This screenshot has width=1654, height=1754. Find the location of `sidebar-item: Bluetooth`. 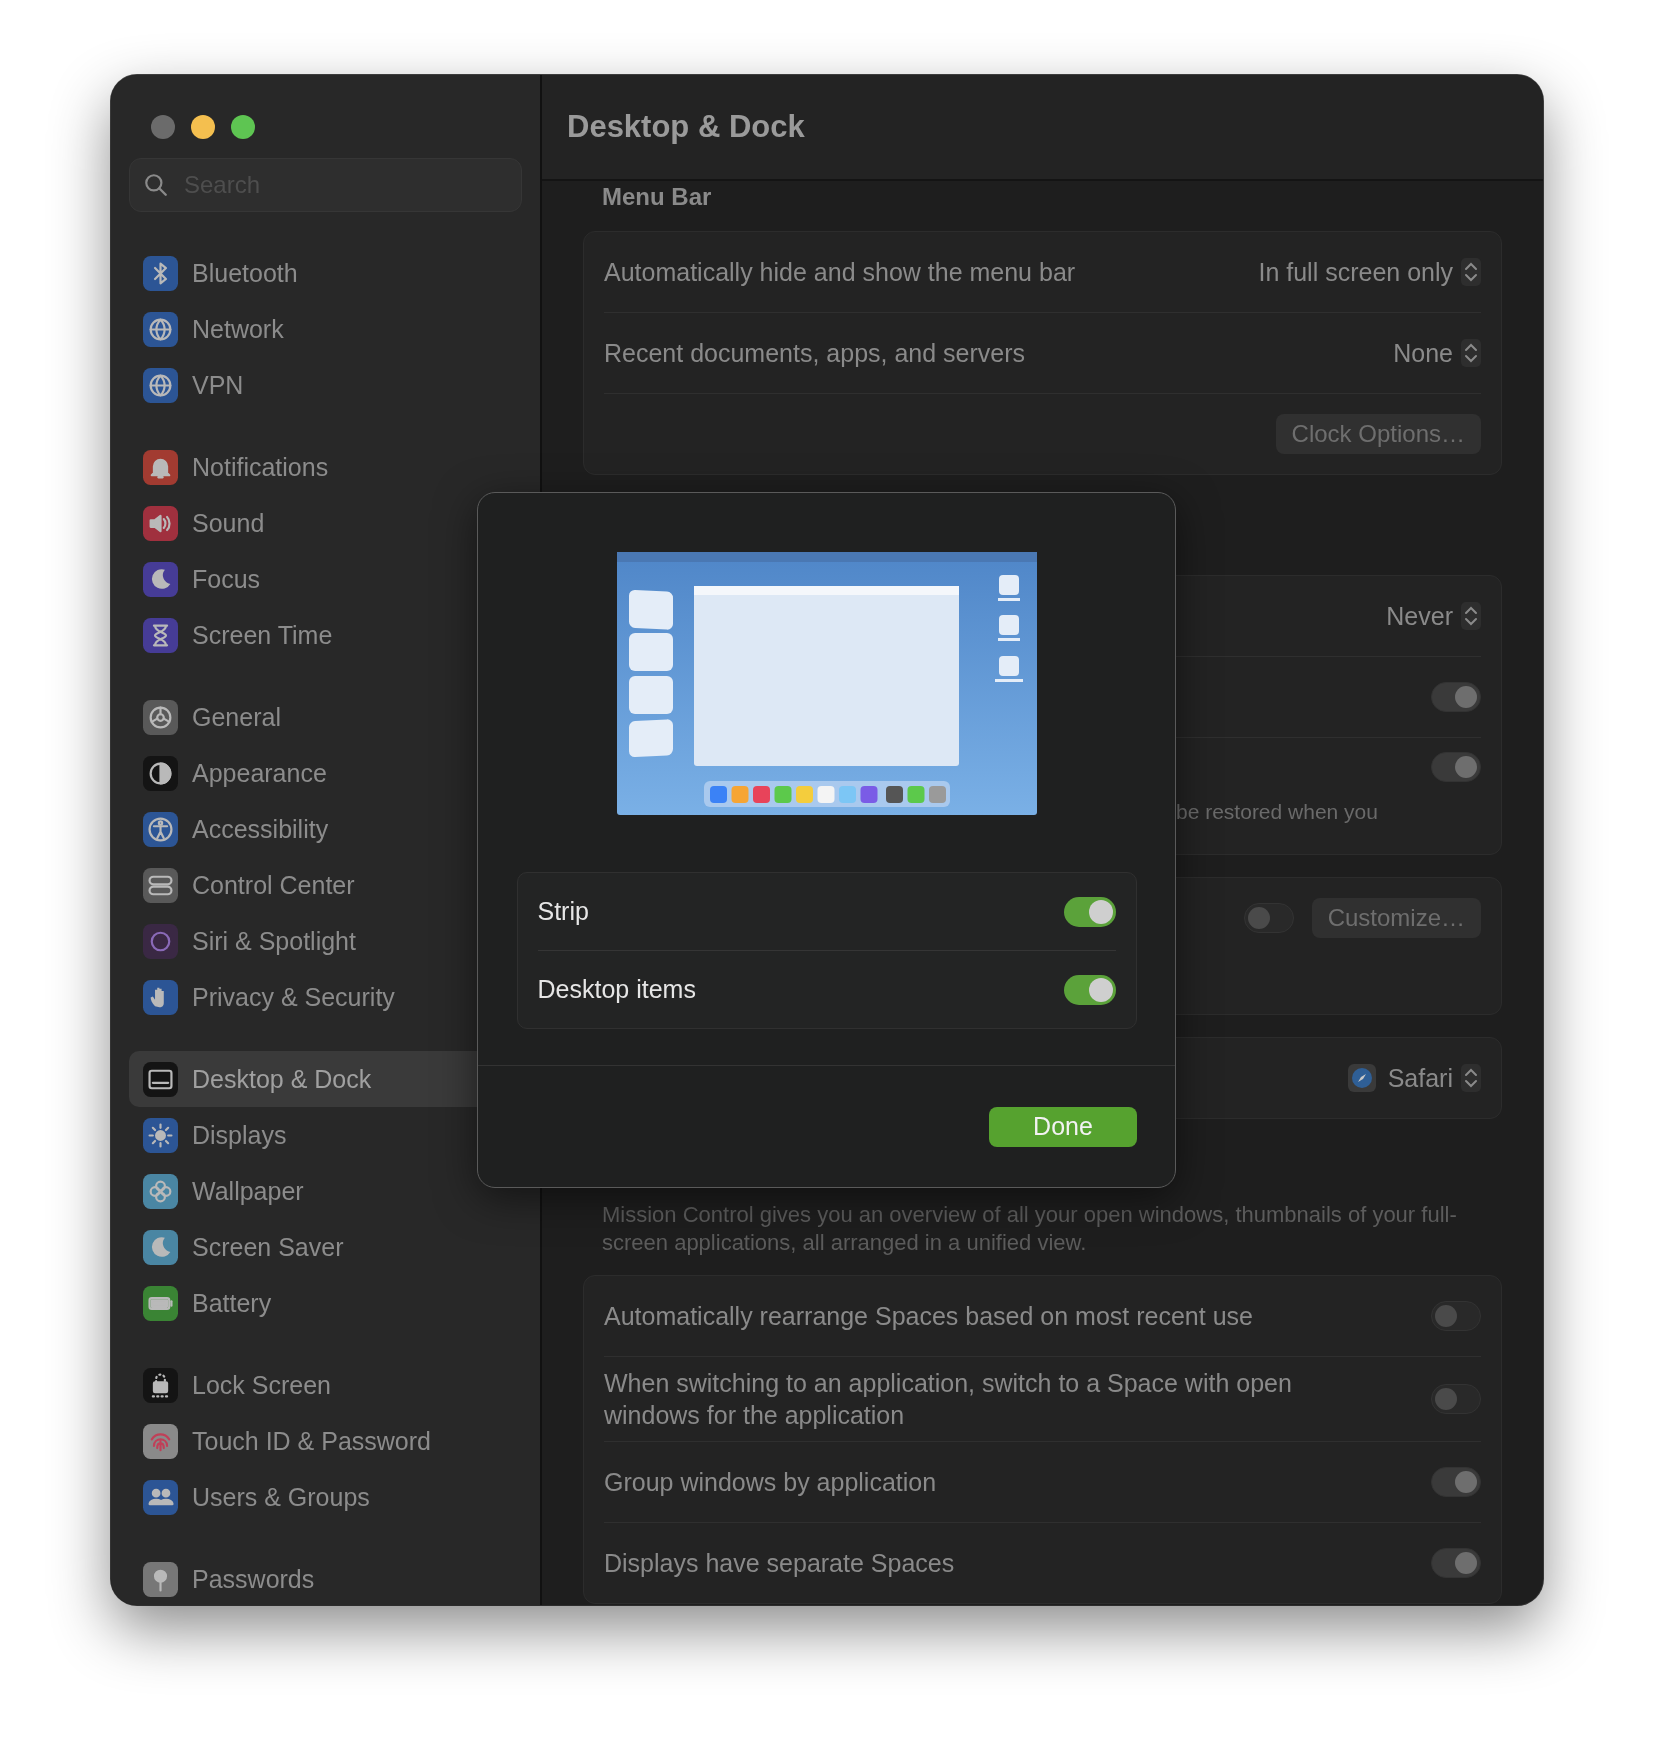

sidebar-item: Bluetooth is located at coordinates (334, 273).